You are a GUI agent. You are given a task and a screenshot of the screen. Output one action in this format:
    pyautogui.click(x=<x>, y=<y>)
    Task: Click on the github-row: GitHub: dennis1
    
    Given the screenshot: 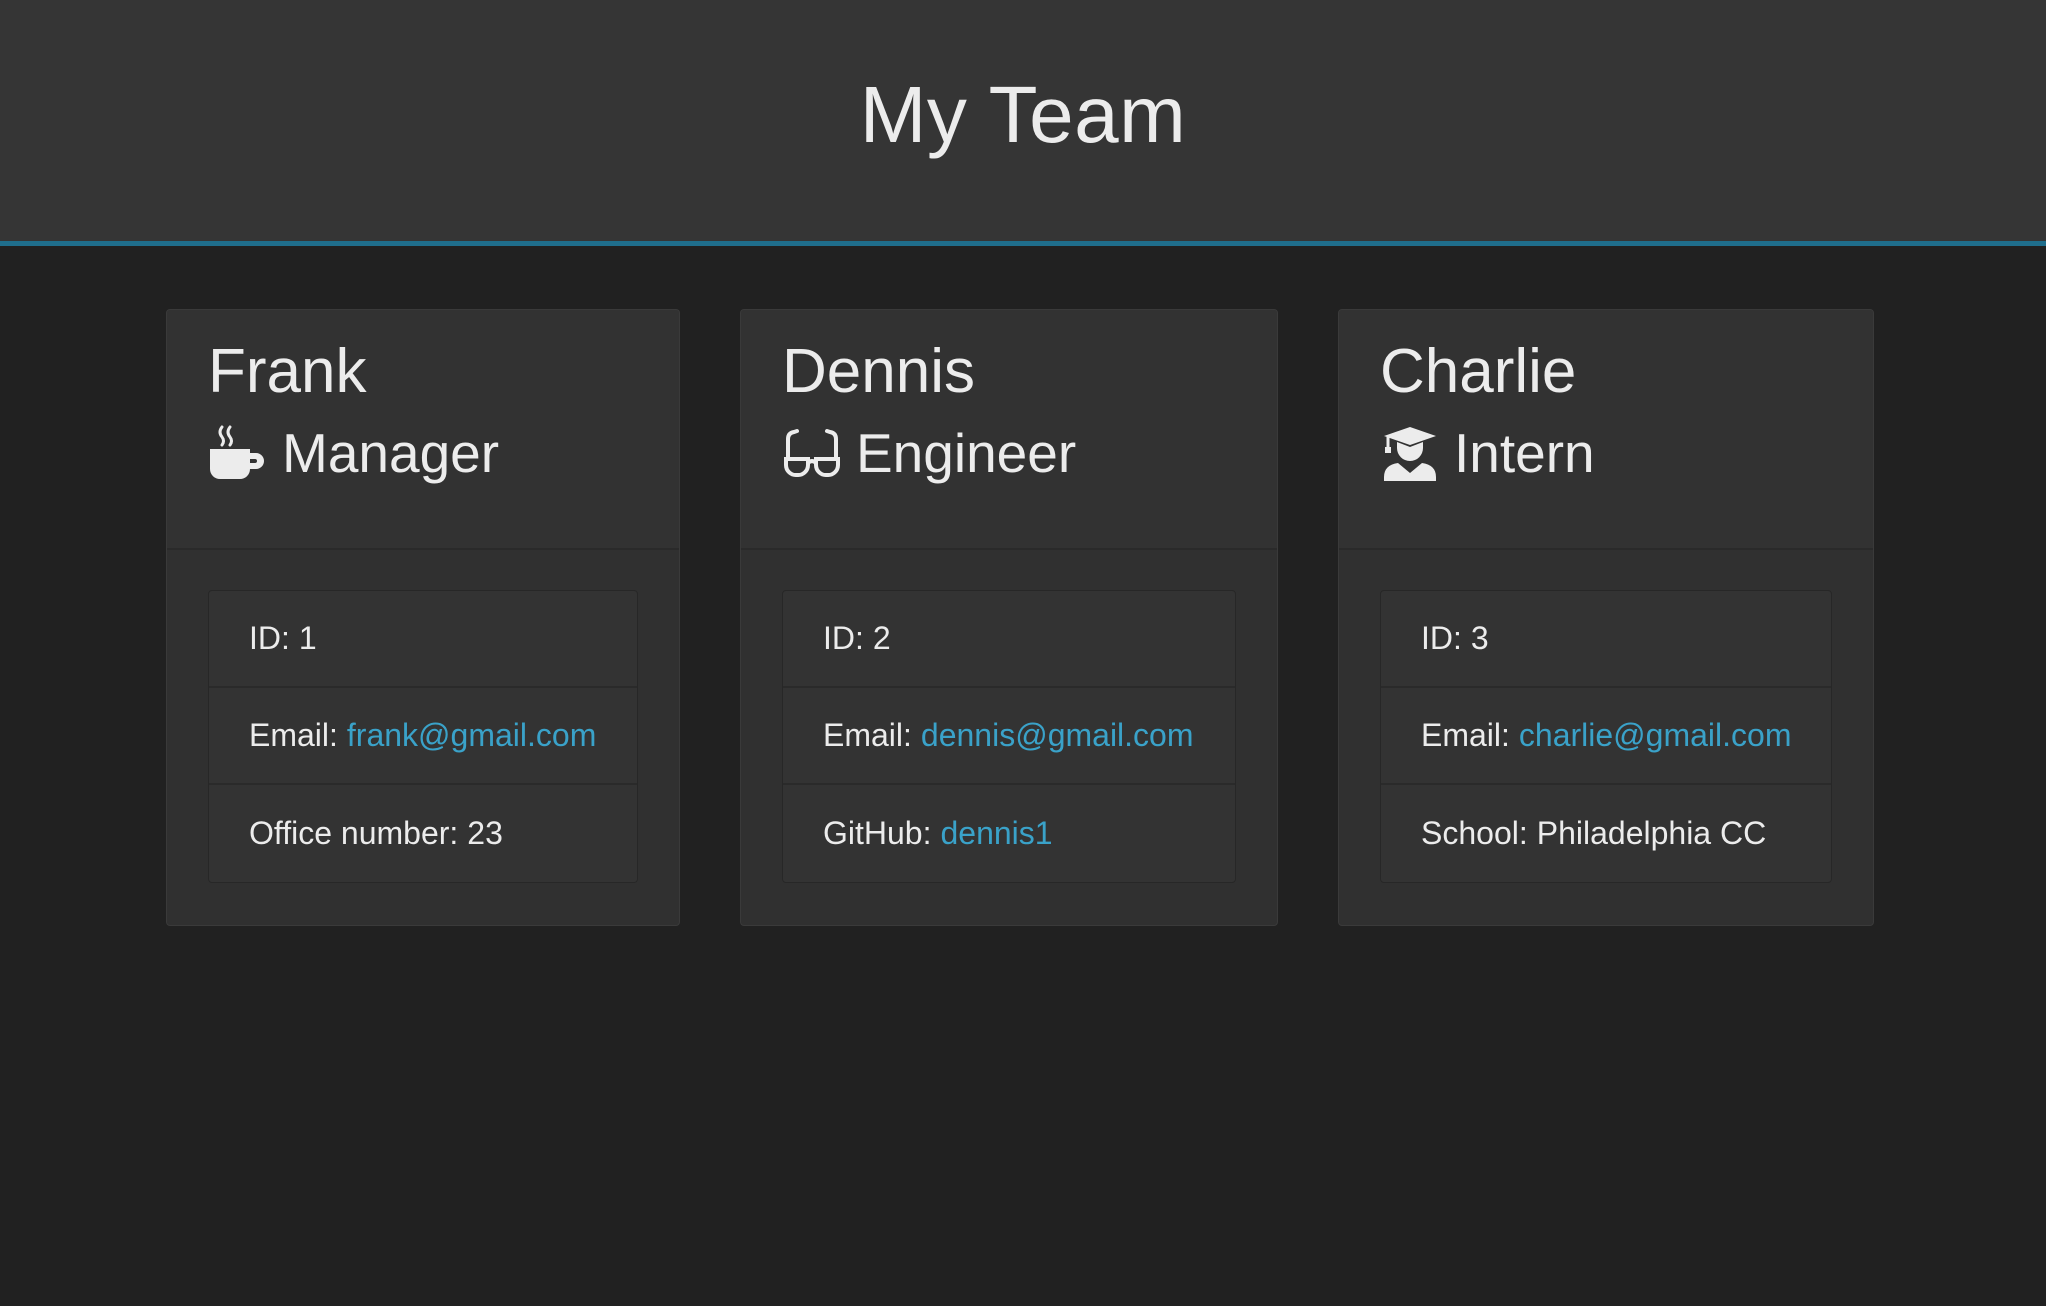 What is the action you would take?
    pyautogui.click(x=1009, y=833)
    